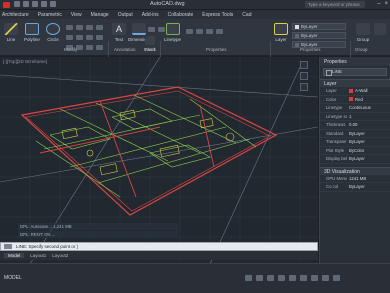 This screenshot has width=390, height=293. What do you see at coordinates (17, 4) in the screenshot?
I see `new-icon` at bounding box center [17, 4].